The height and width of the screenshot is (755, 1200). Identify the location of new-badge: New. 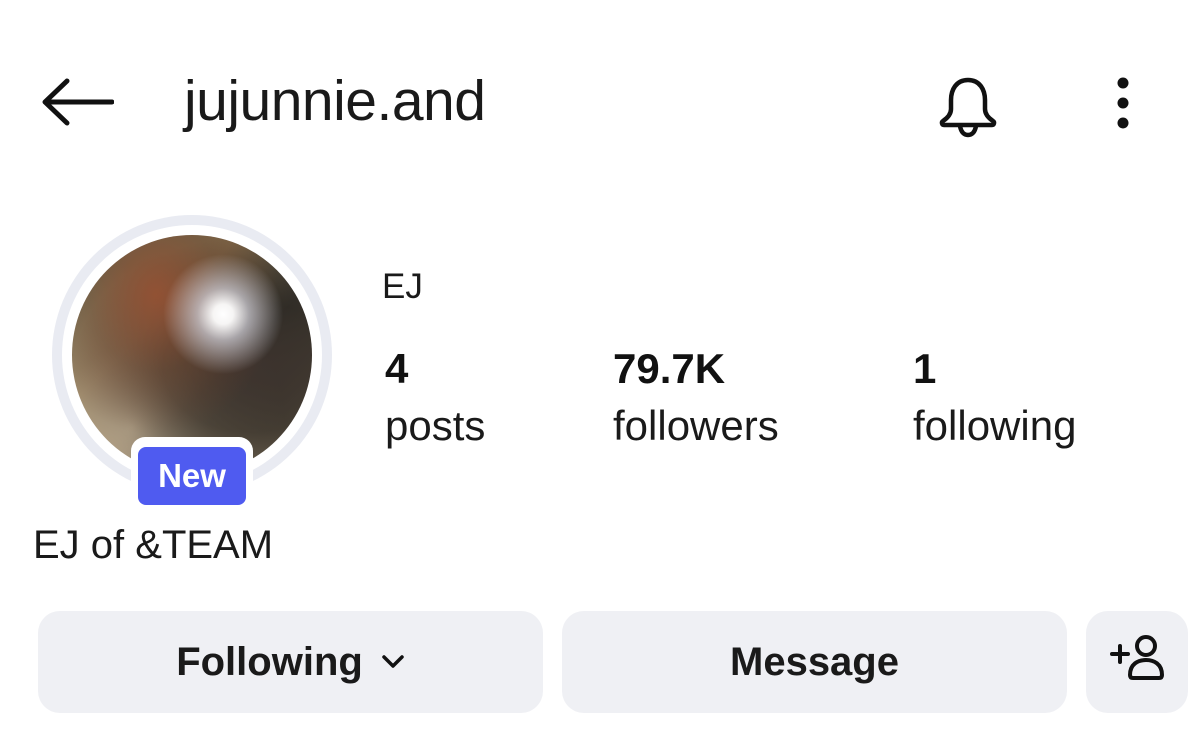
(192, 476).